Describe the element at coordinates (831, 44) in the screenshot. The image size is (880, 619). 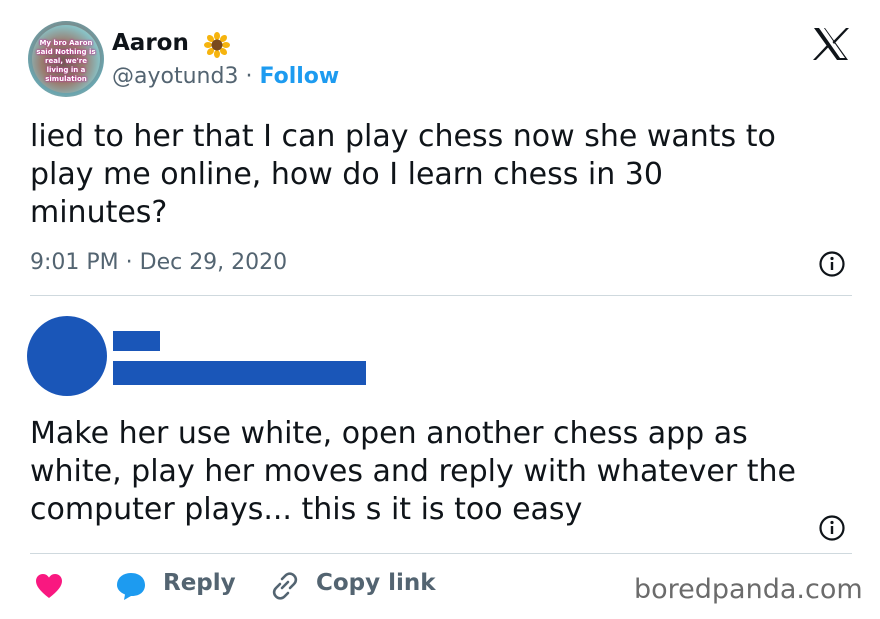
I see `x-logo-icon` at that location.